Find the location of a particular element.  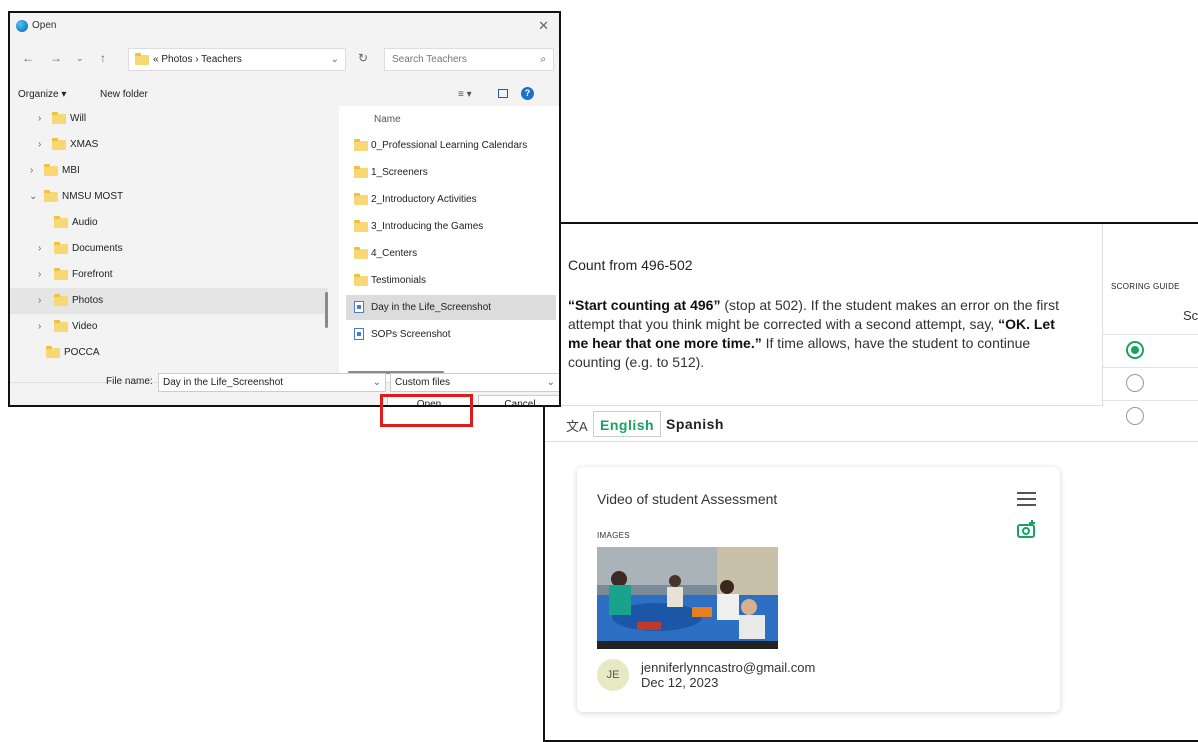

close-icon: ✕ is located at coordinates (543, 26).